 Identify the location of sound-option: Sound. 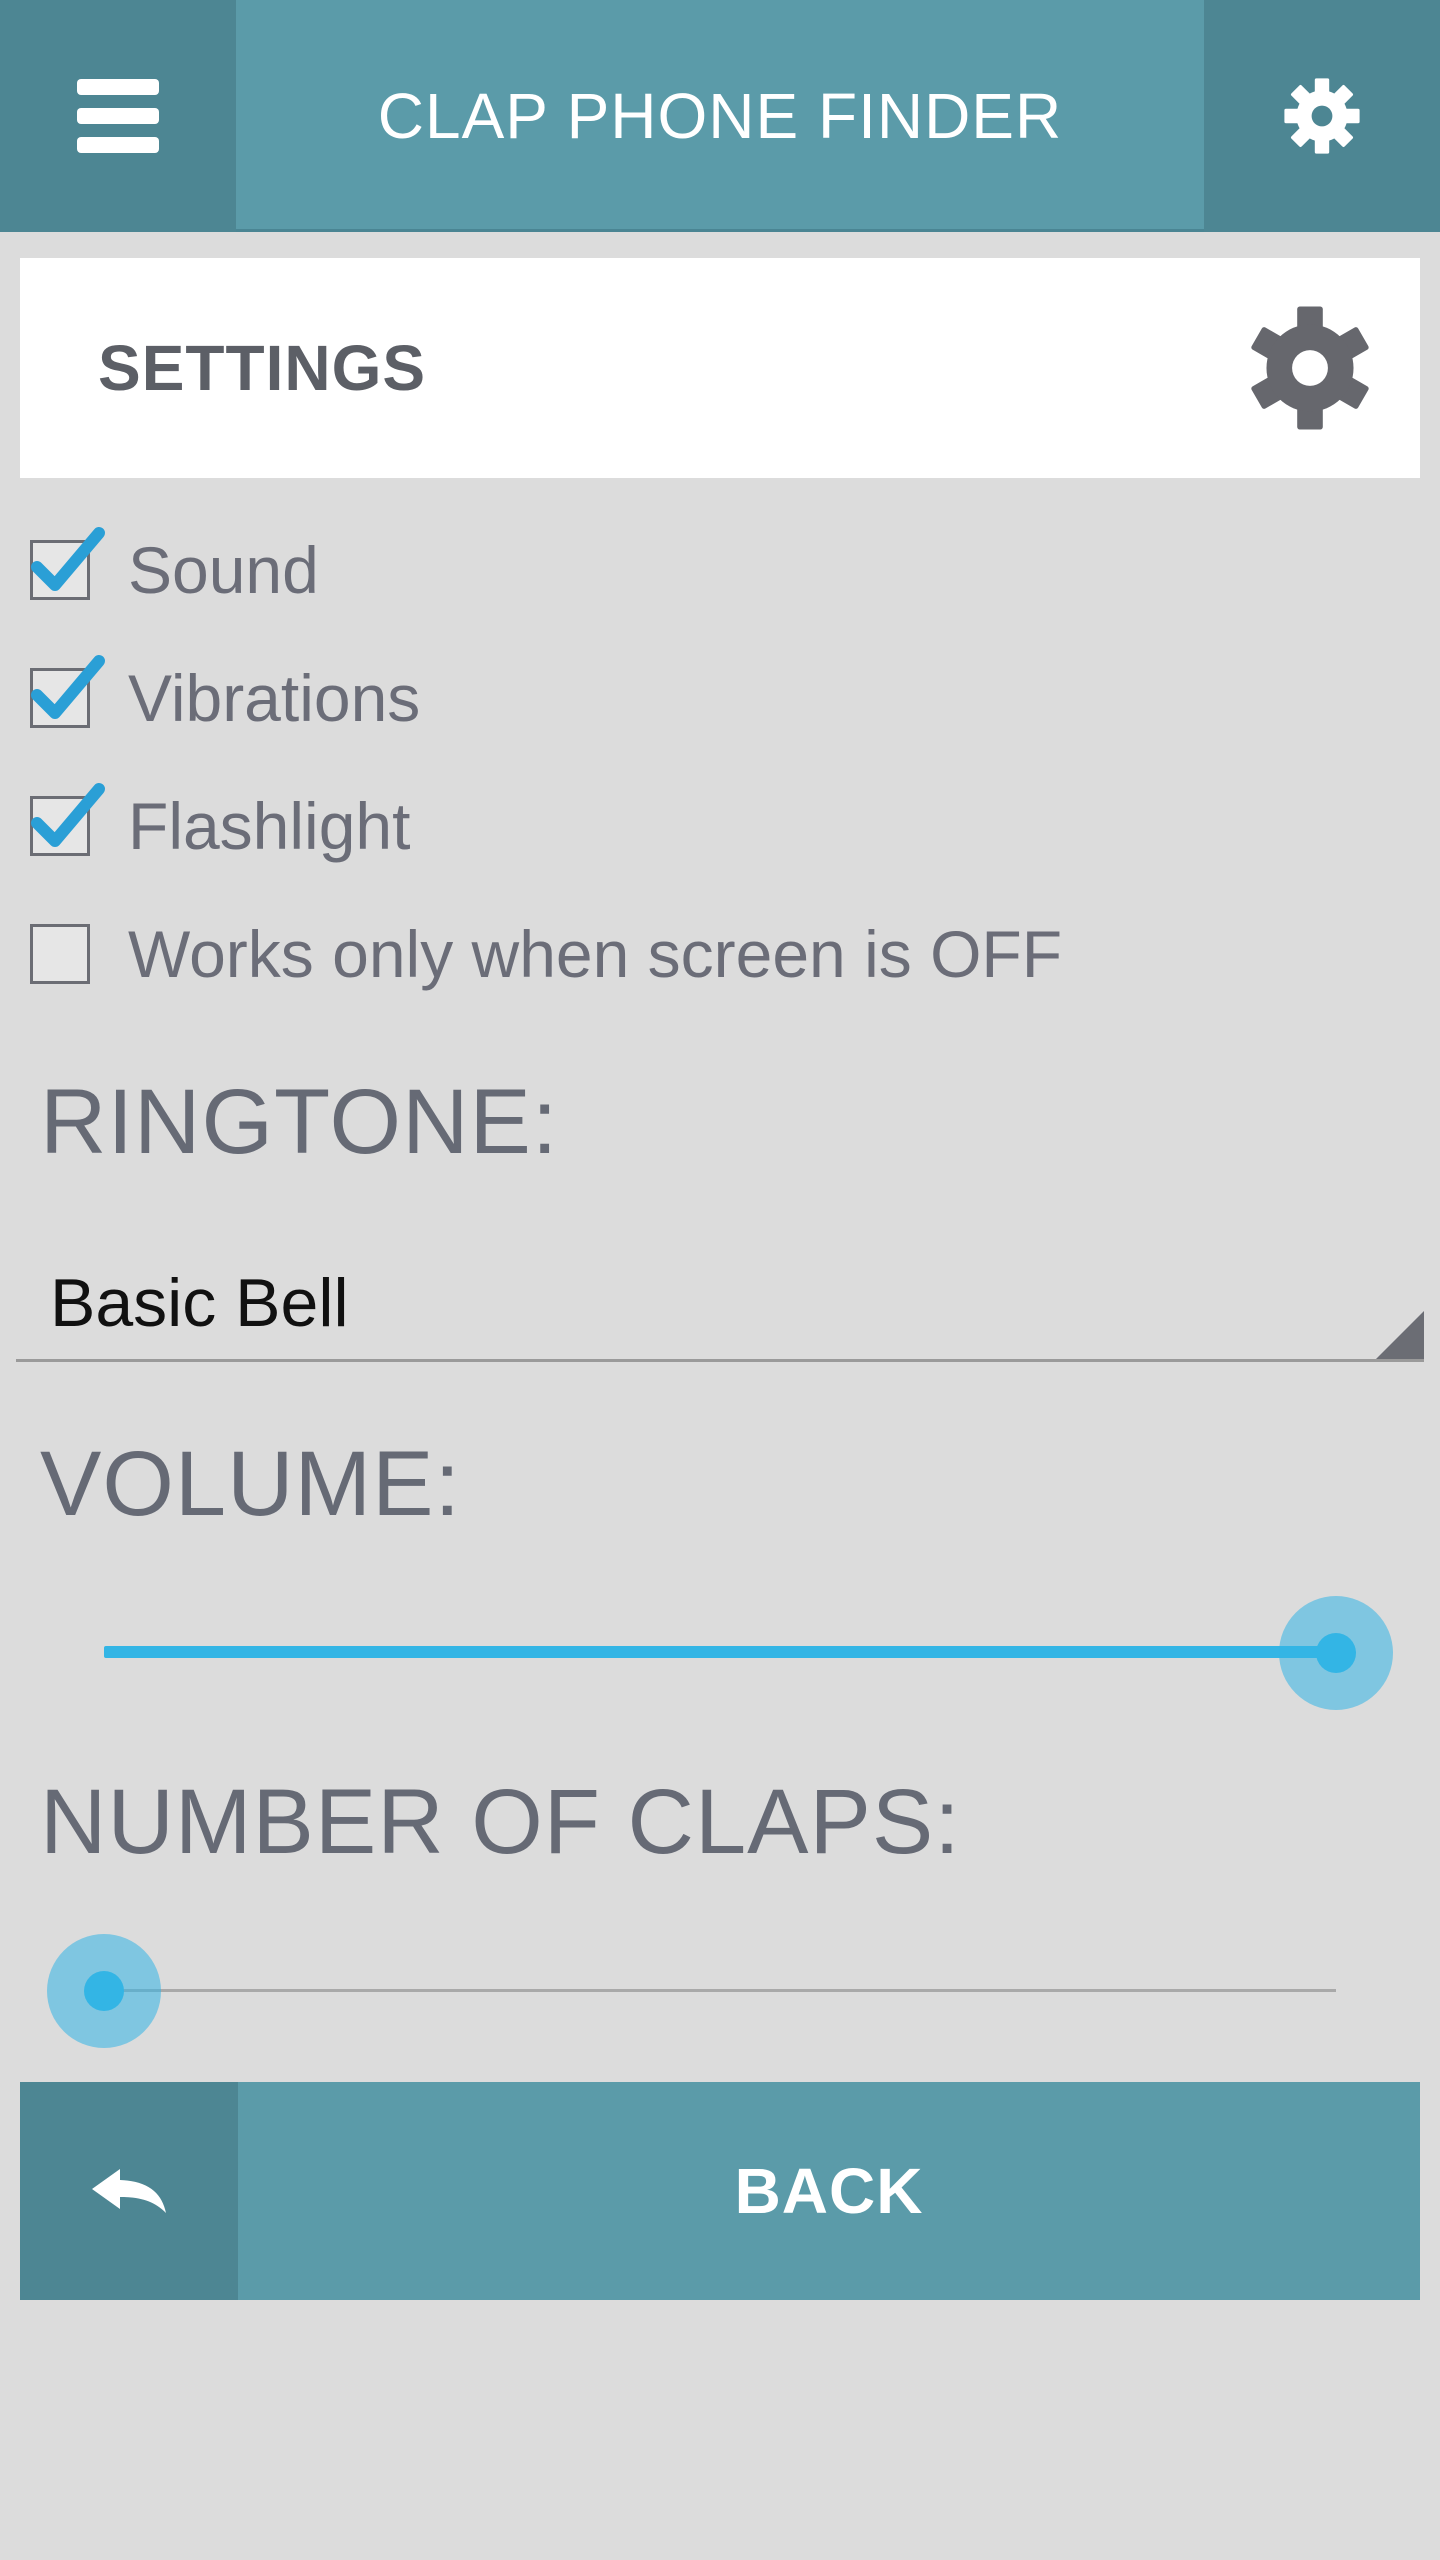
(174, 570).